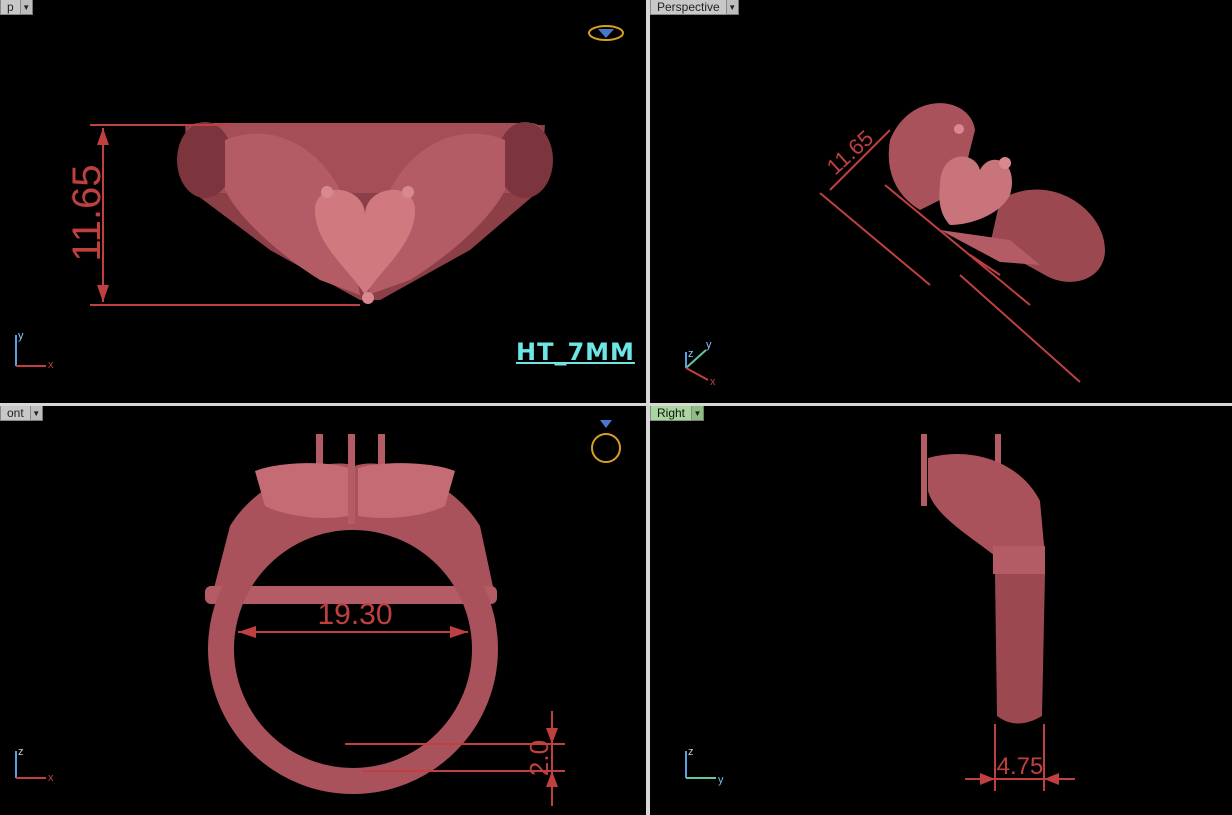 The height and width of the screenshot is (815, 1232). Describe the element at coordinates (704, 766) in the screenshot. I see `axis-indicator: z y` at that location.